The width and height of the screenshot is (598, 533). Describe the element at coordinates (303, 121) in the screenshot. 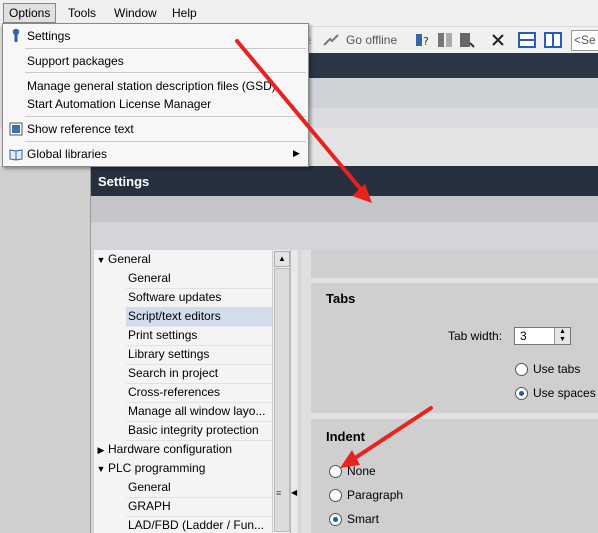

I see `annotation-arrow-settings-icon` at that location.